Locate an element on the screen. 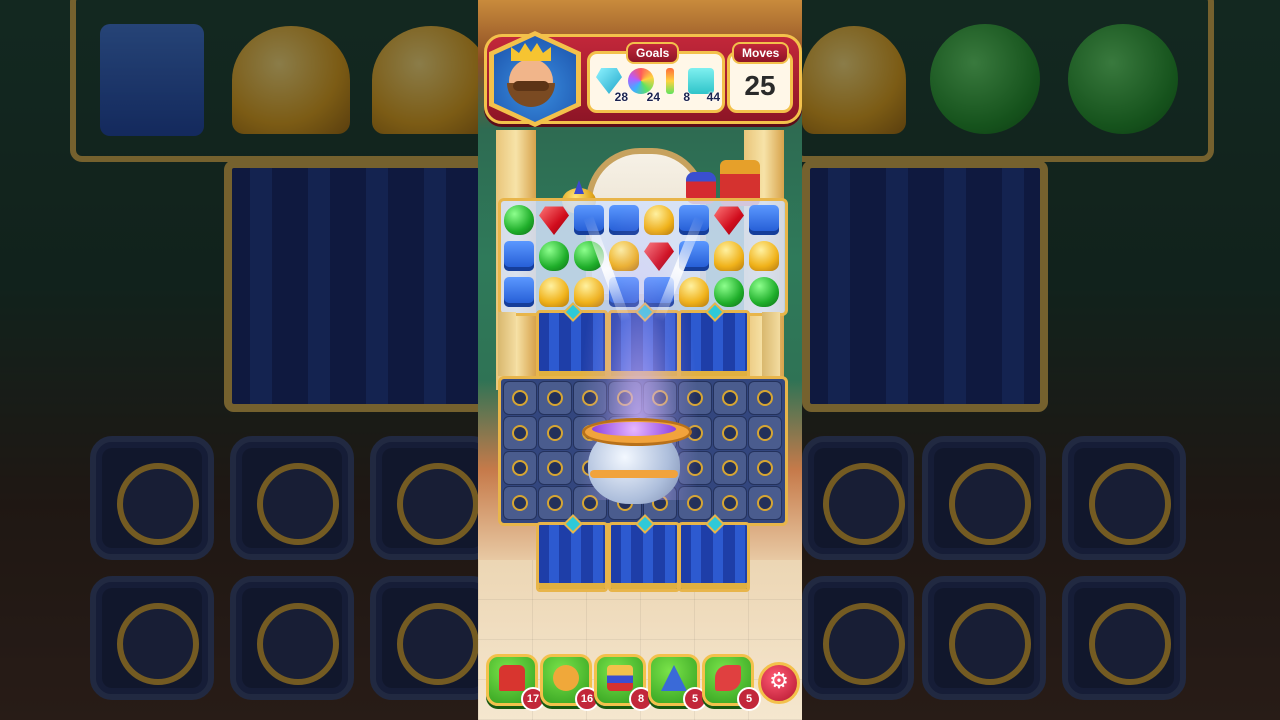 Image resolution: width=1280 pixels, height=720 pixels. booster-wizard-hat: 5 is located at coordinates (677, 682).